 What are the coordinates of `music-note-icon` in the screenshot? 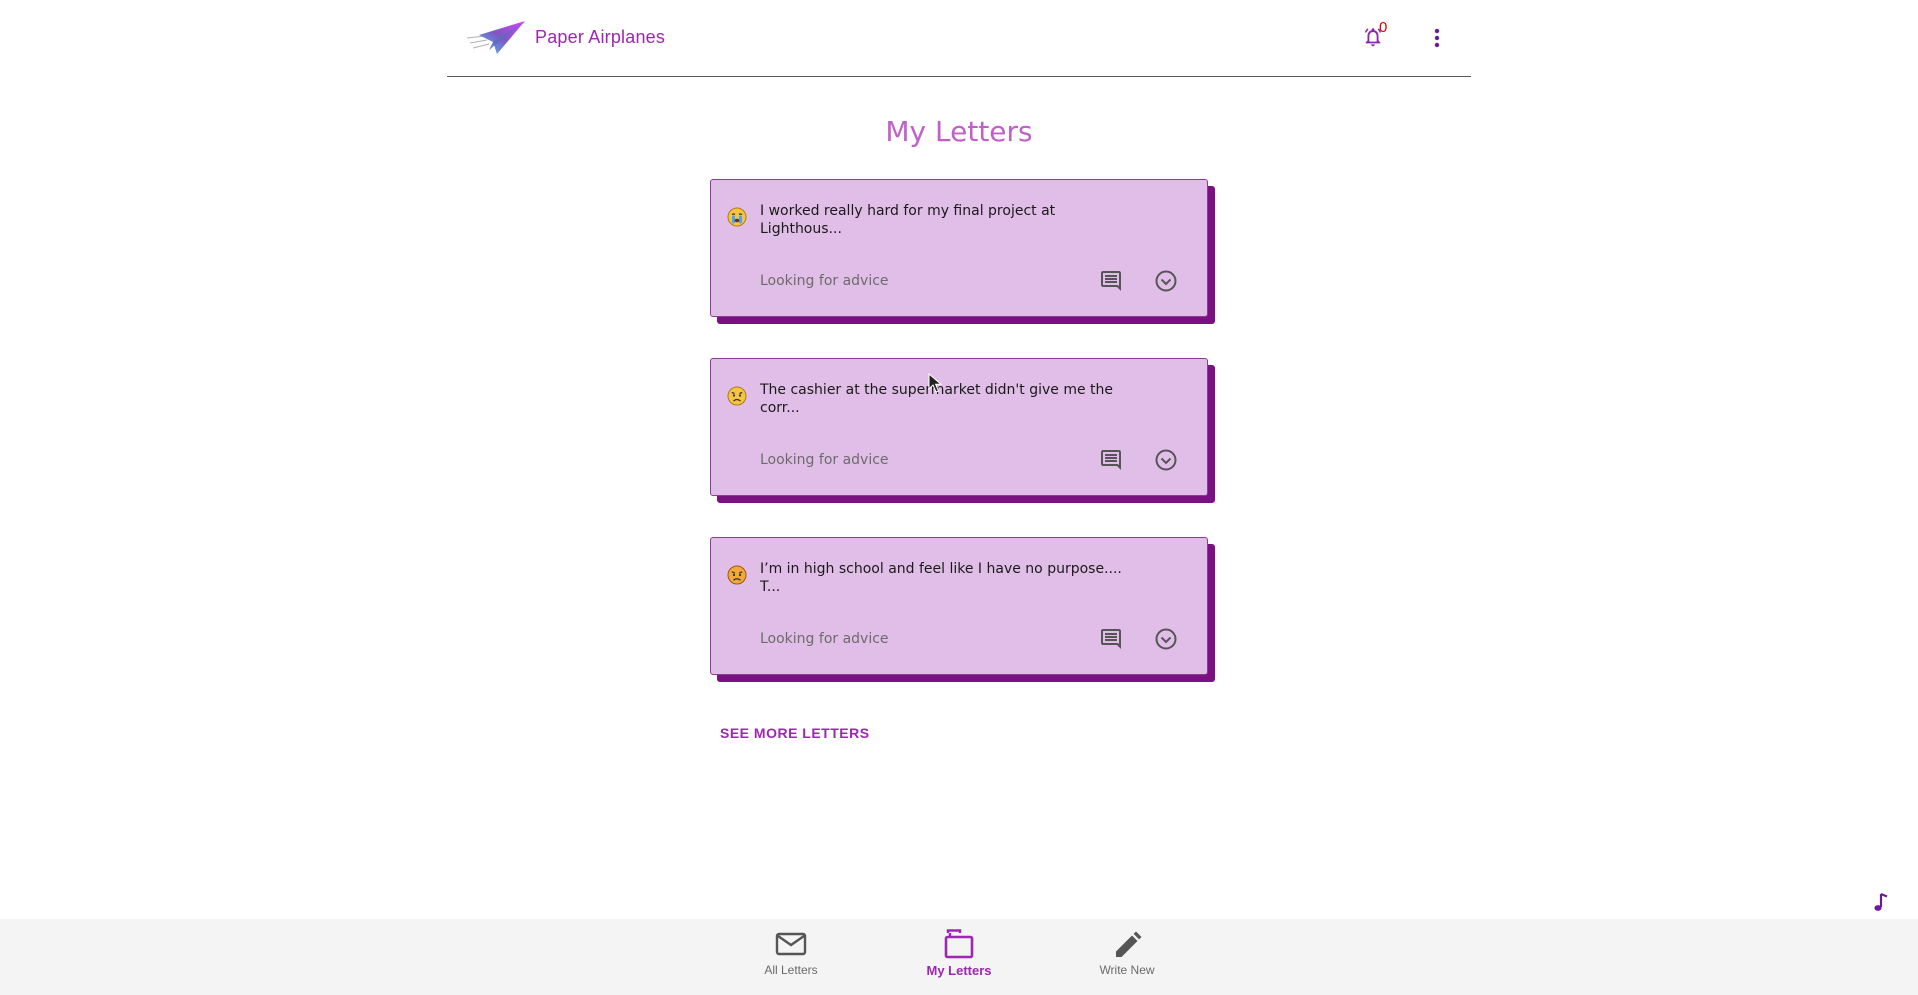 It's located at (1882, 903).